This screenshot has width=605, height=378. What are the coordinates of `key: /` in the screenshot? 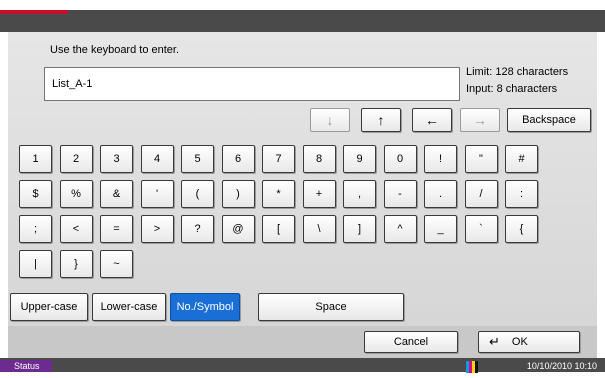 It's located at (481, 194).